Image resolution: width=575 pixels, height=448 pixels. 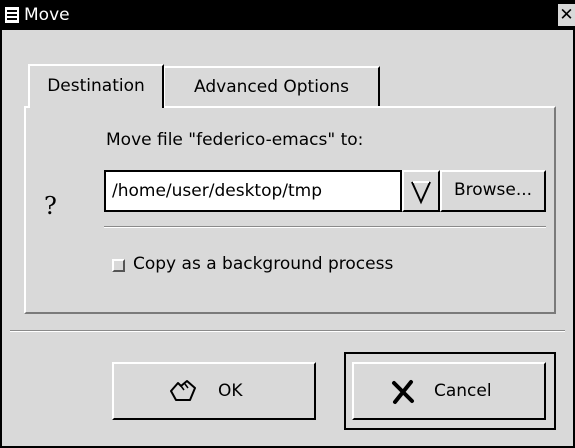 What do you see at coordinates (272, 86) in the screenshot?
I see `tab-advanced-options: Advanced Options` at bounding box center [272, 86].